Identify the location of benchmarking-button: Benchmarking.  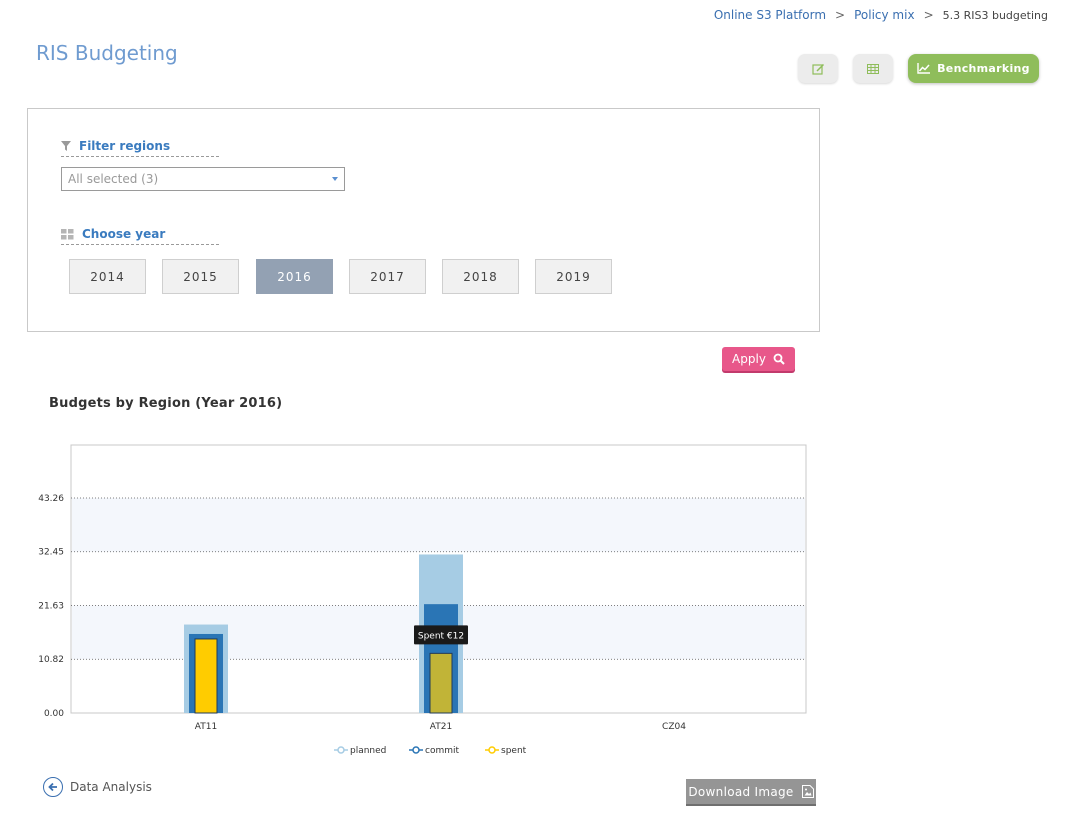
(973, 68).